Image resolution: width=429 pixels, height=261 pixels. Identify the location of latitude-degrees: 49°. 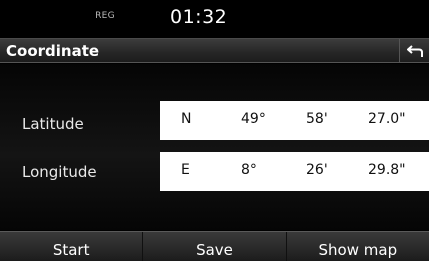
(253, 119).